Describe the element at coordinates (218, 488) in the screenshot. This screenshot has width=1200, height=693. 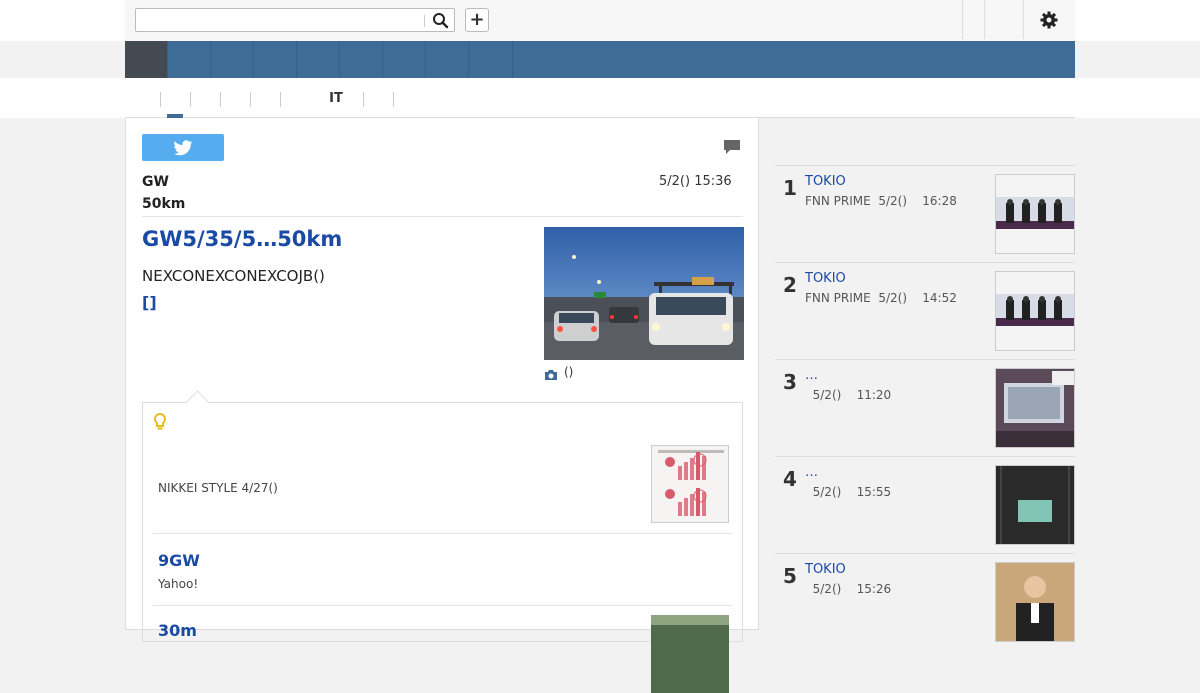
I see `related-item-source: NIKKEI STYLE 4/27()` at that location.